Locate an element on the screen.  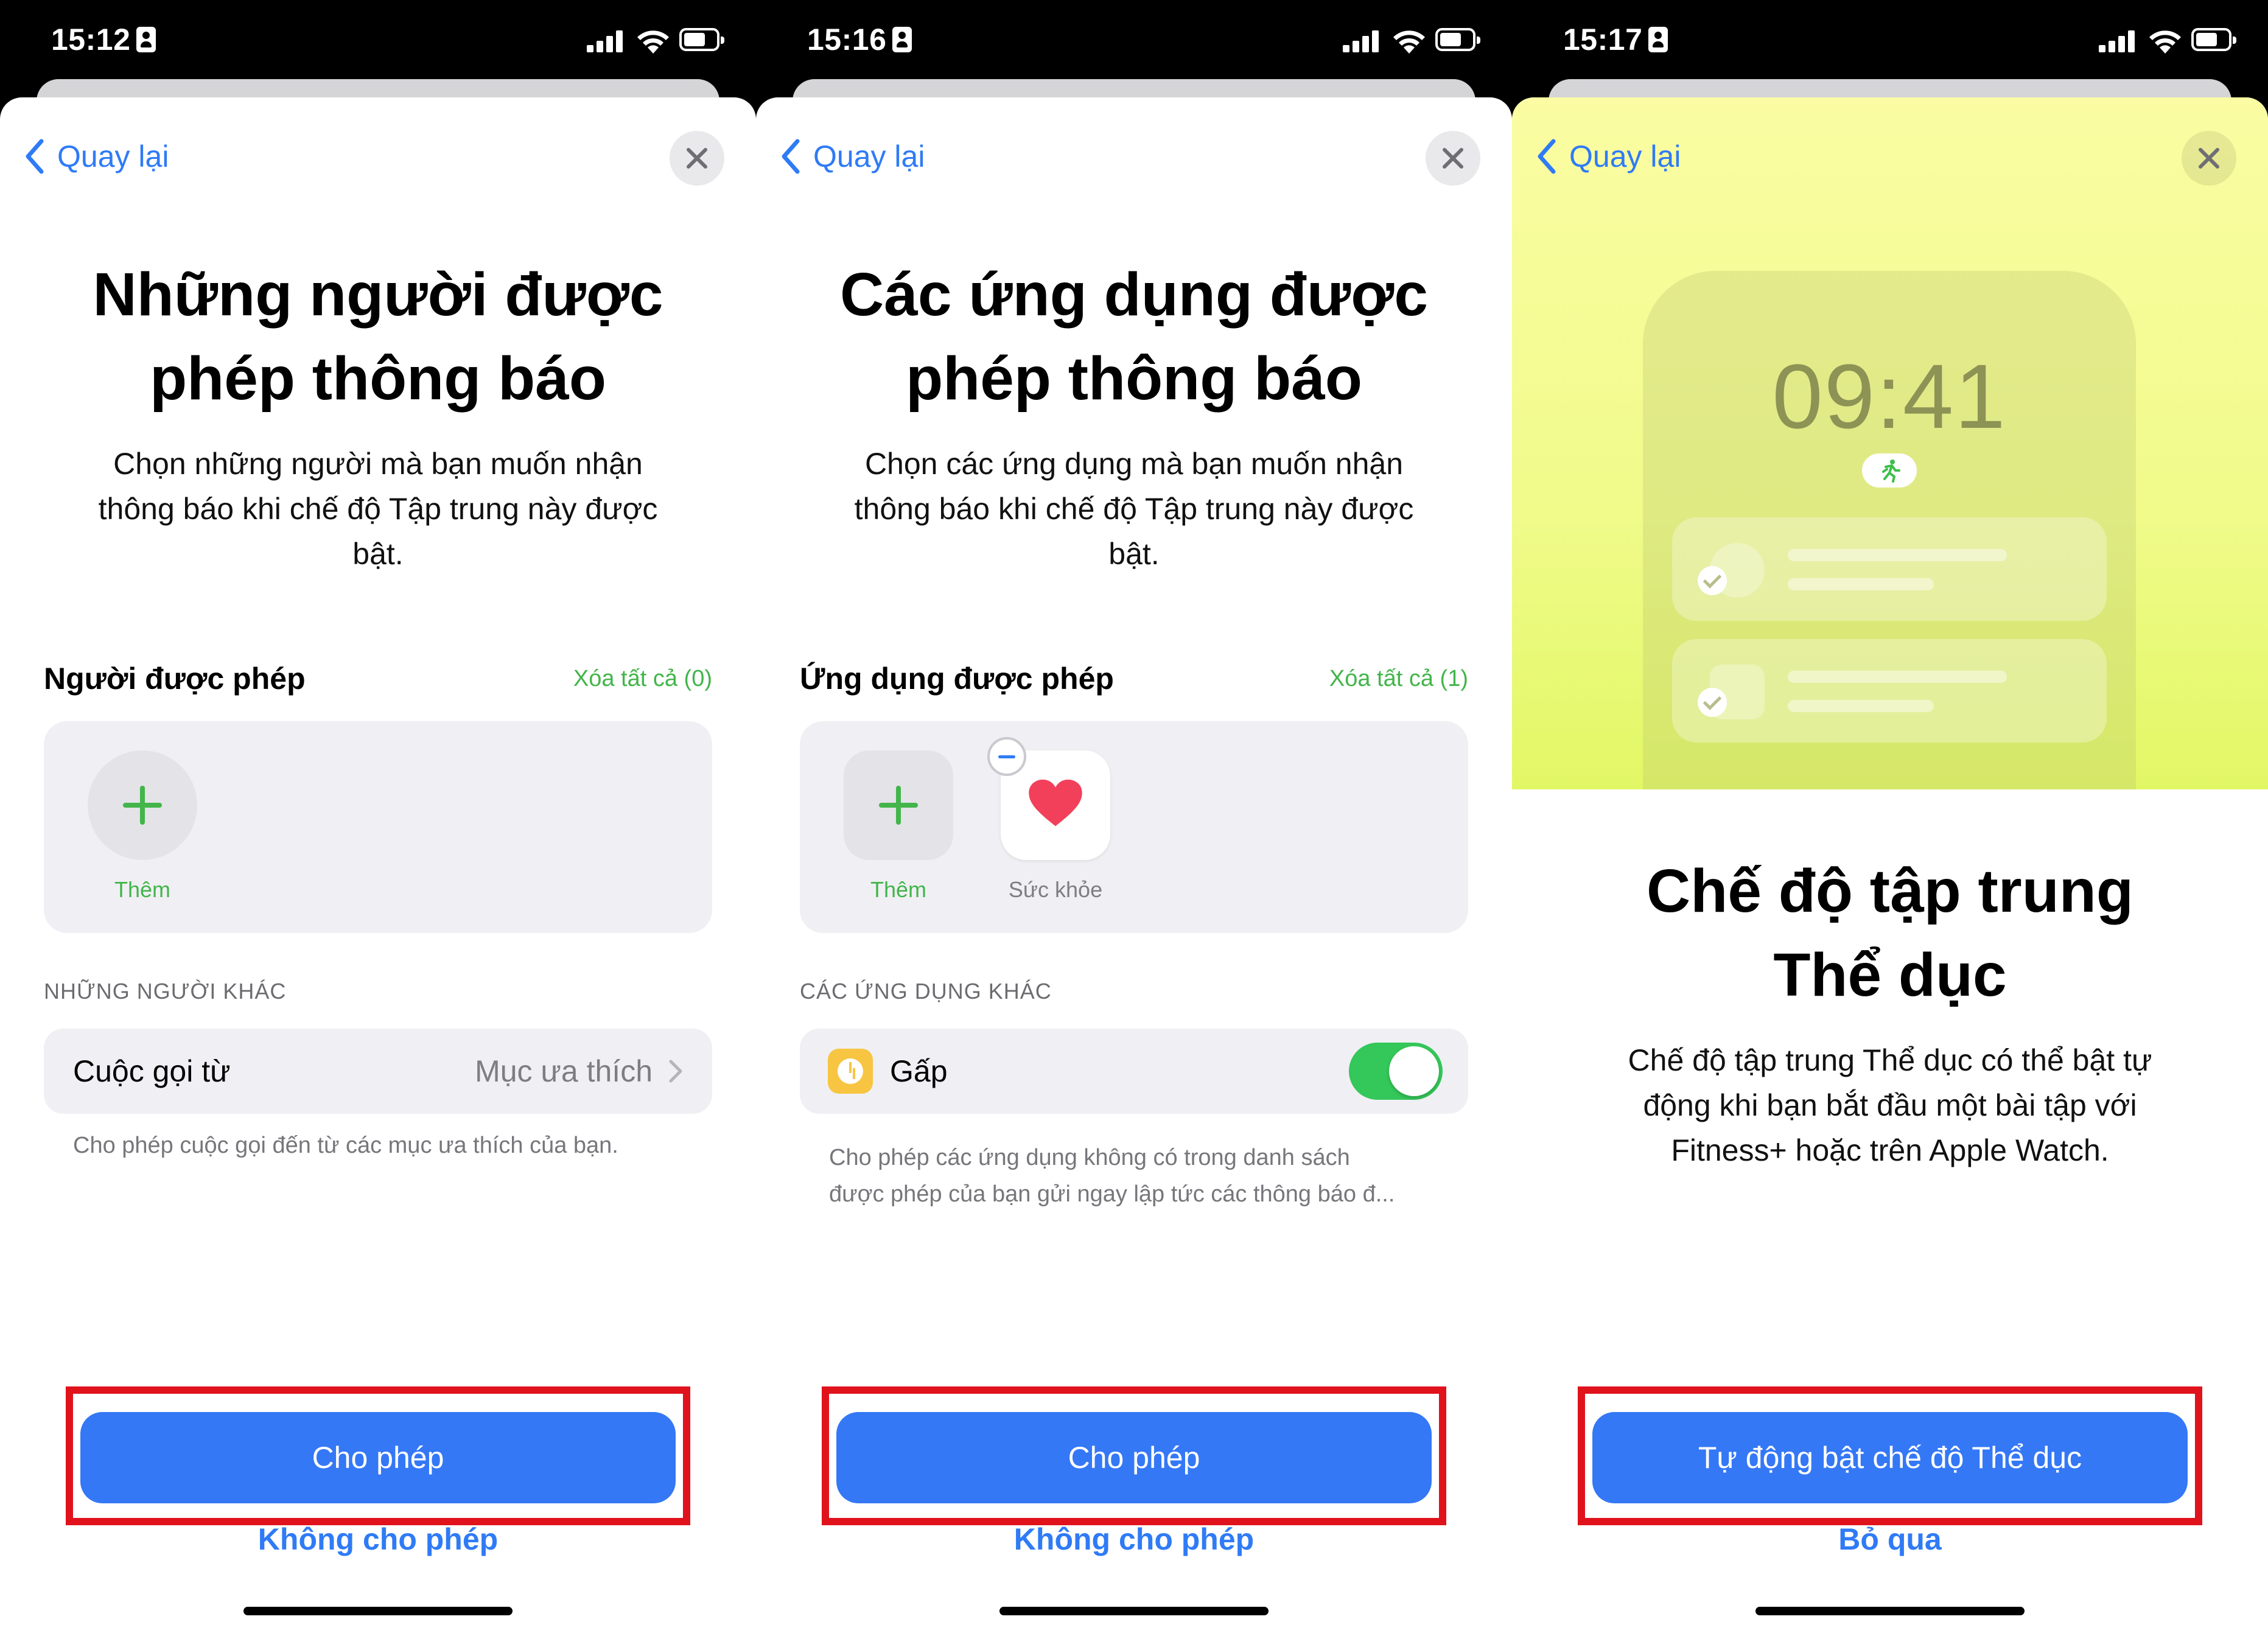
chevron-left-icon is located at coordinates (791, 156).